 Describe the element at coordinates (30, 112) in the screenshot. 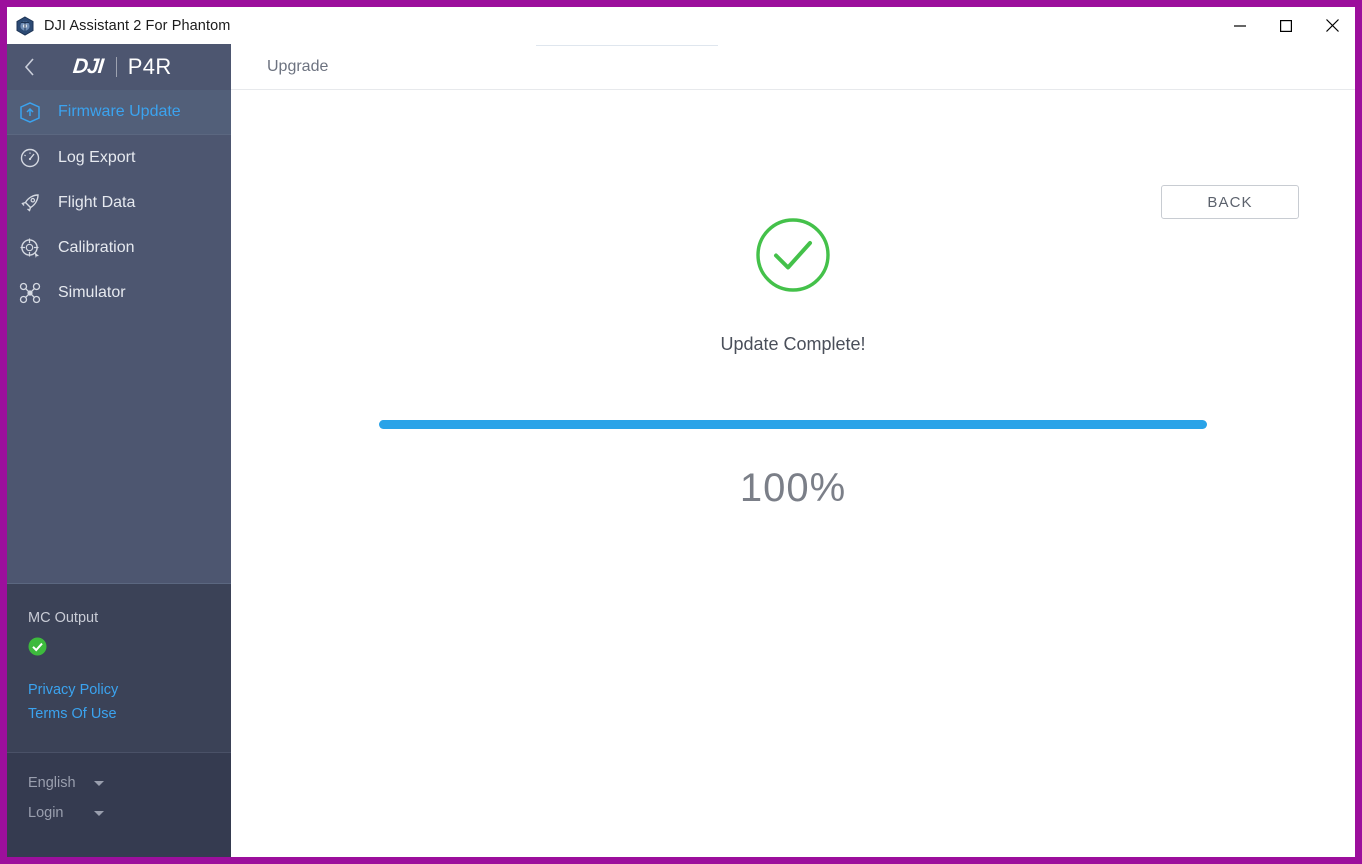

I see `firmware-update-icon` at that location.